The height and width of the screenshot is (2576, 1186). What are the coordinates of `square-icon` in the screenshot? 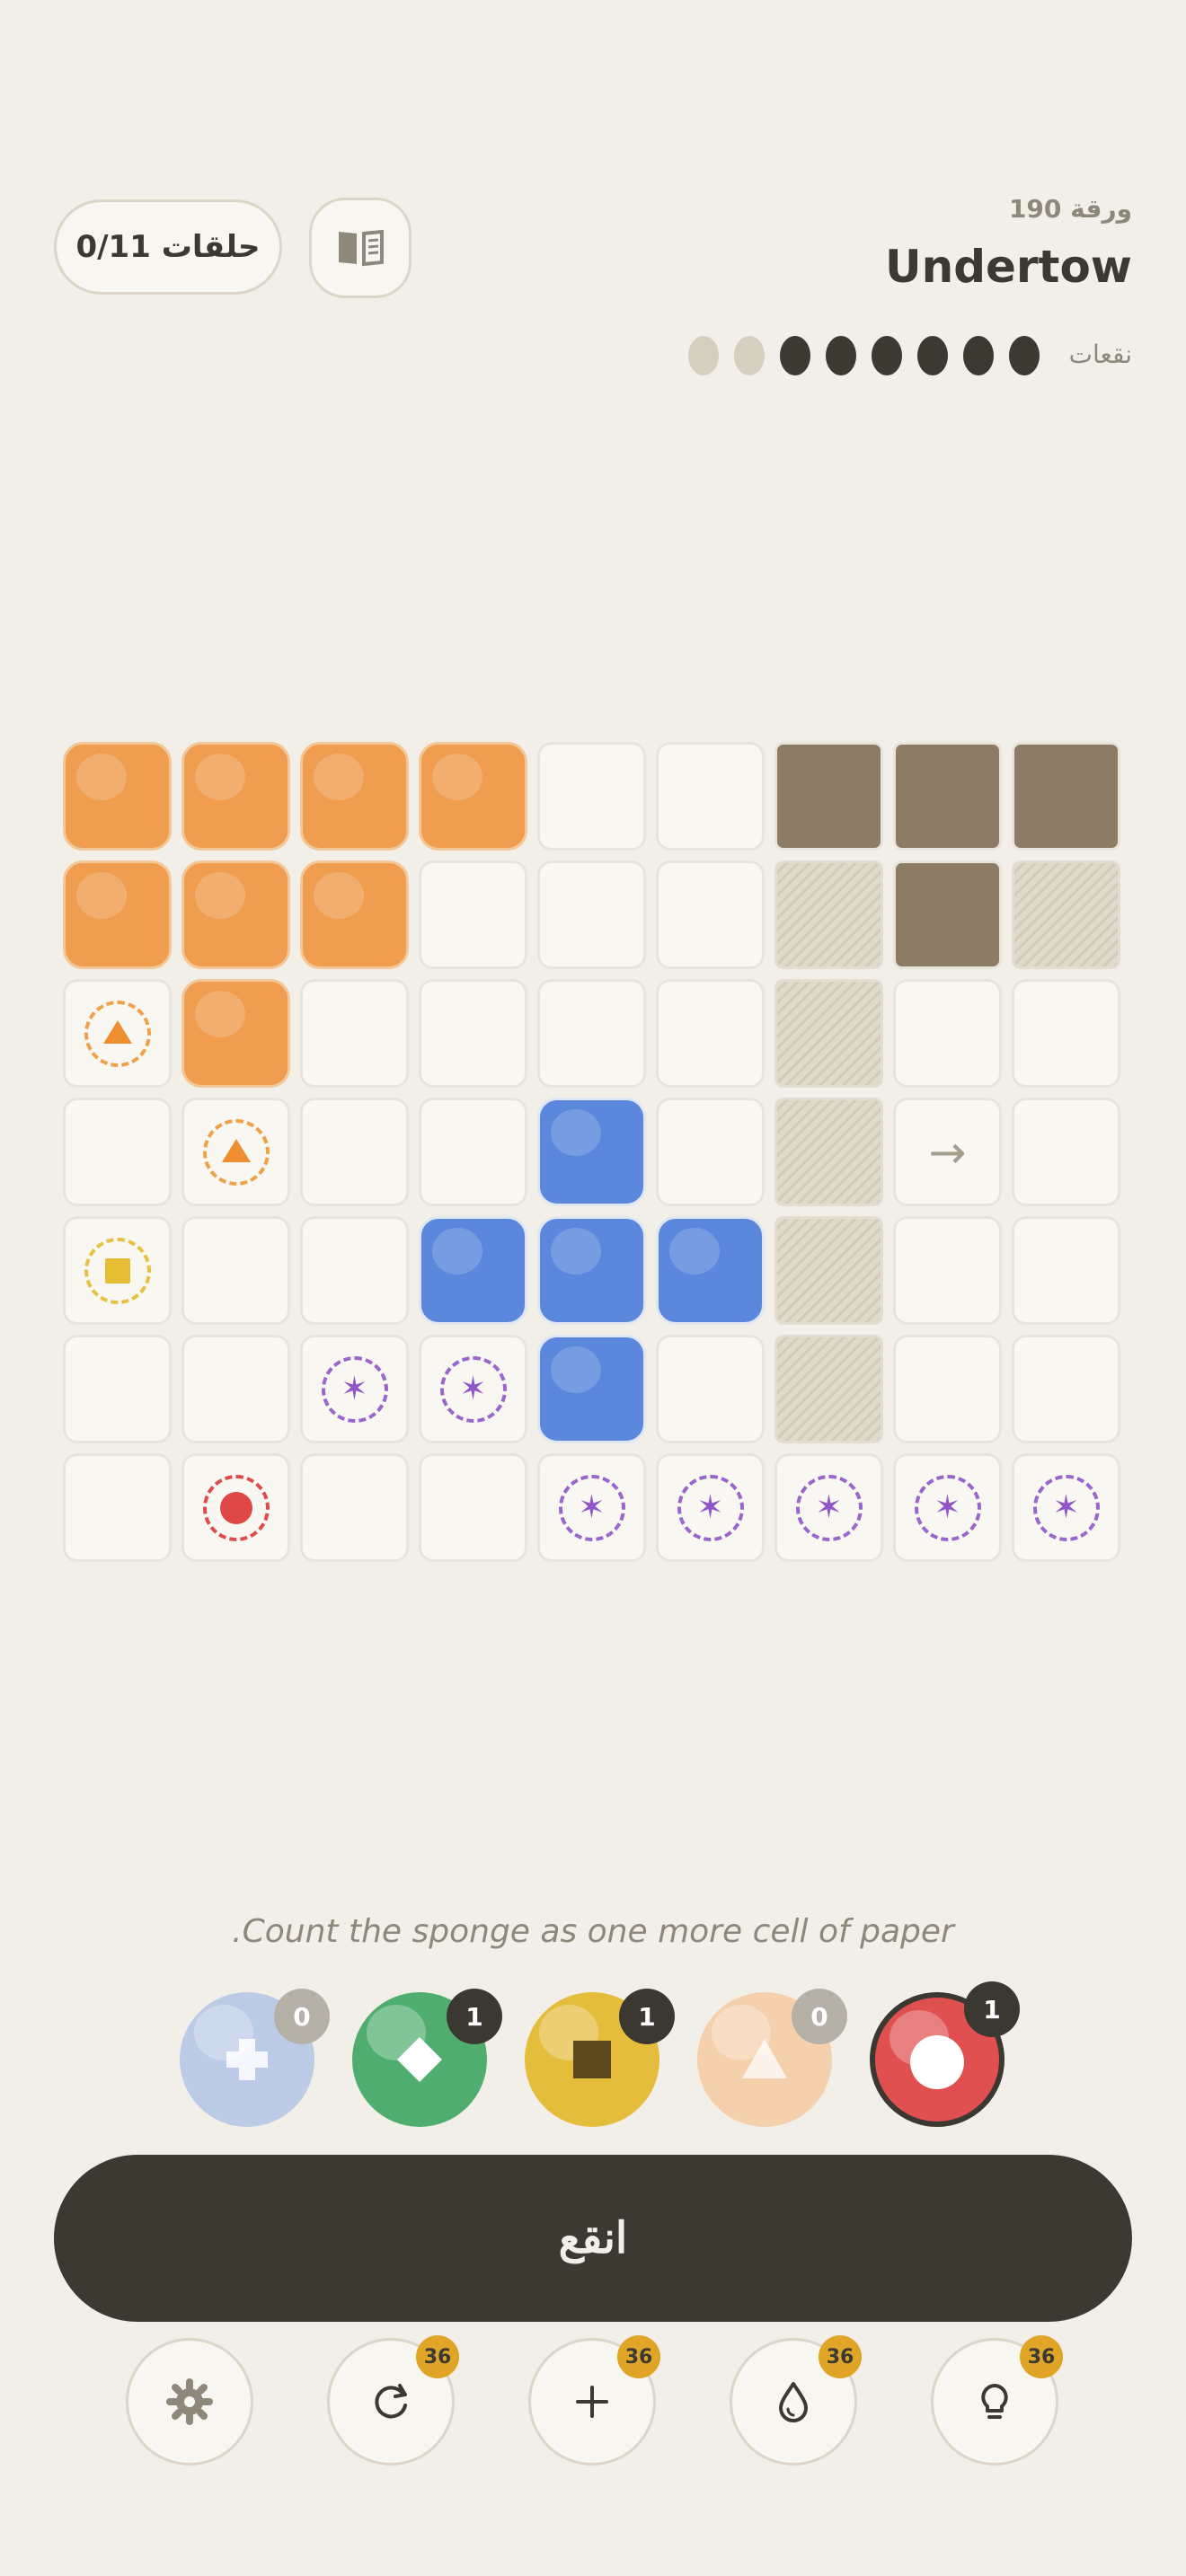 It's located at (117, 1270).